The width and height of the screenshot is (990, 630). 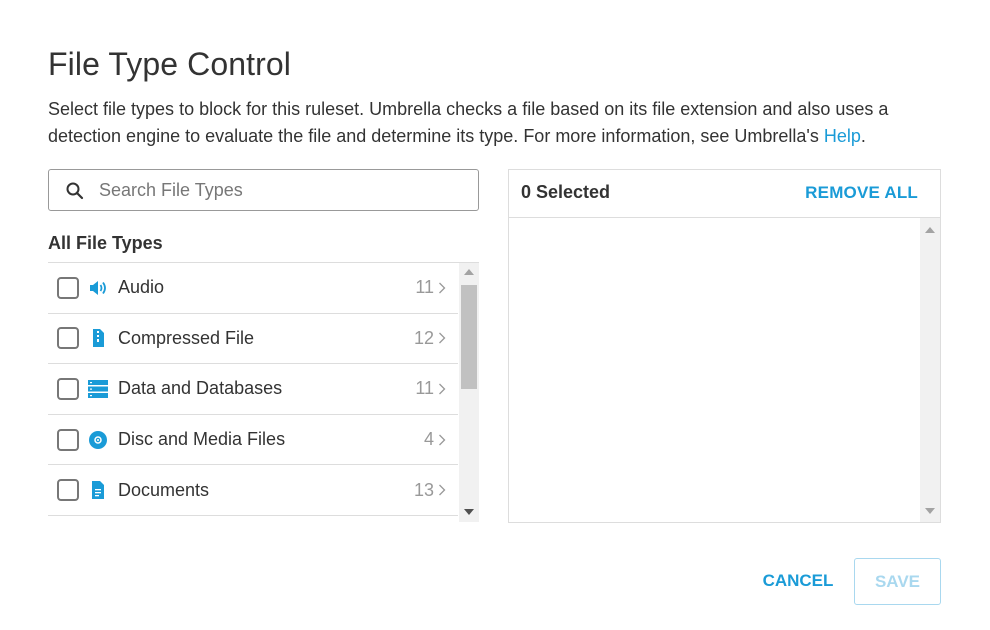 I want to click on compressed-file-icon, so click(x=98, y=338).